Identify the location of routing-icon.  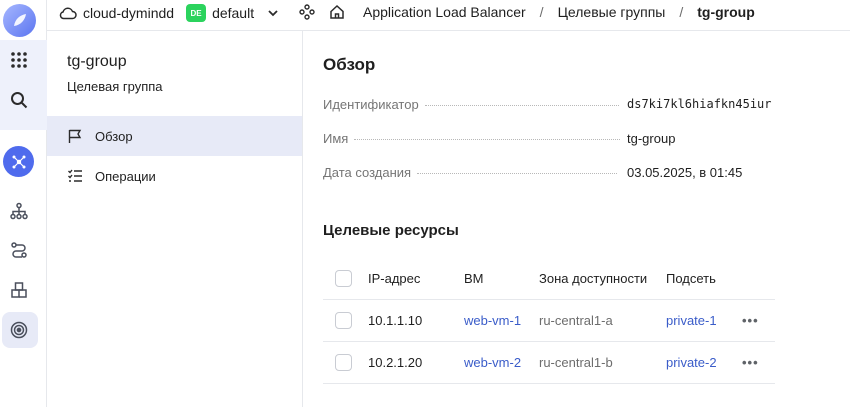
(19, 250).